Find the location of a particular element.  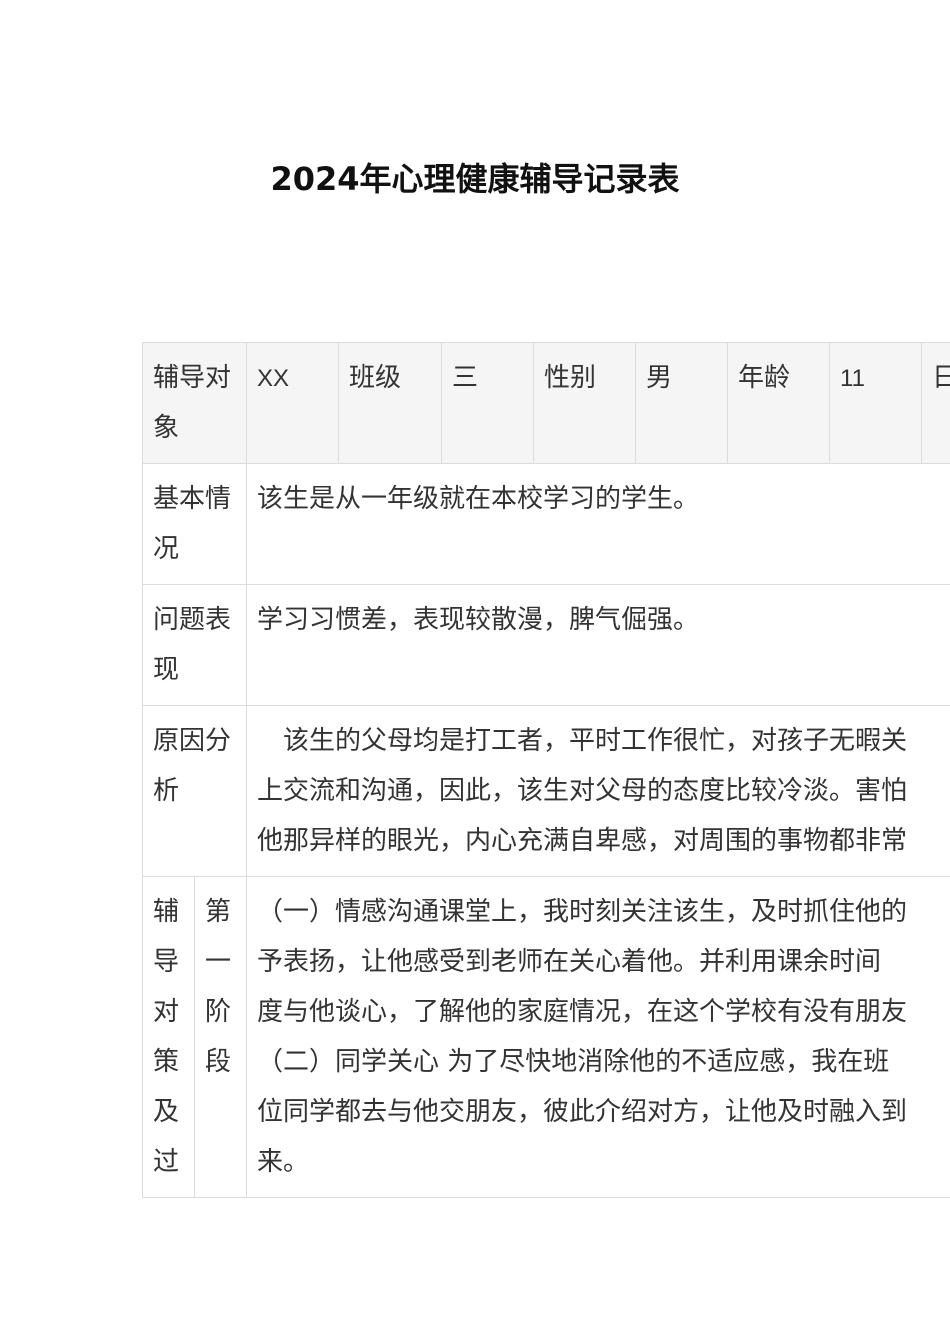

cause-line: 他那异样的眼光，内心充满自卑感，对周围的事物都非常 is located at coordinates (582, 841).